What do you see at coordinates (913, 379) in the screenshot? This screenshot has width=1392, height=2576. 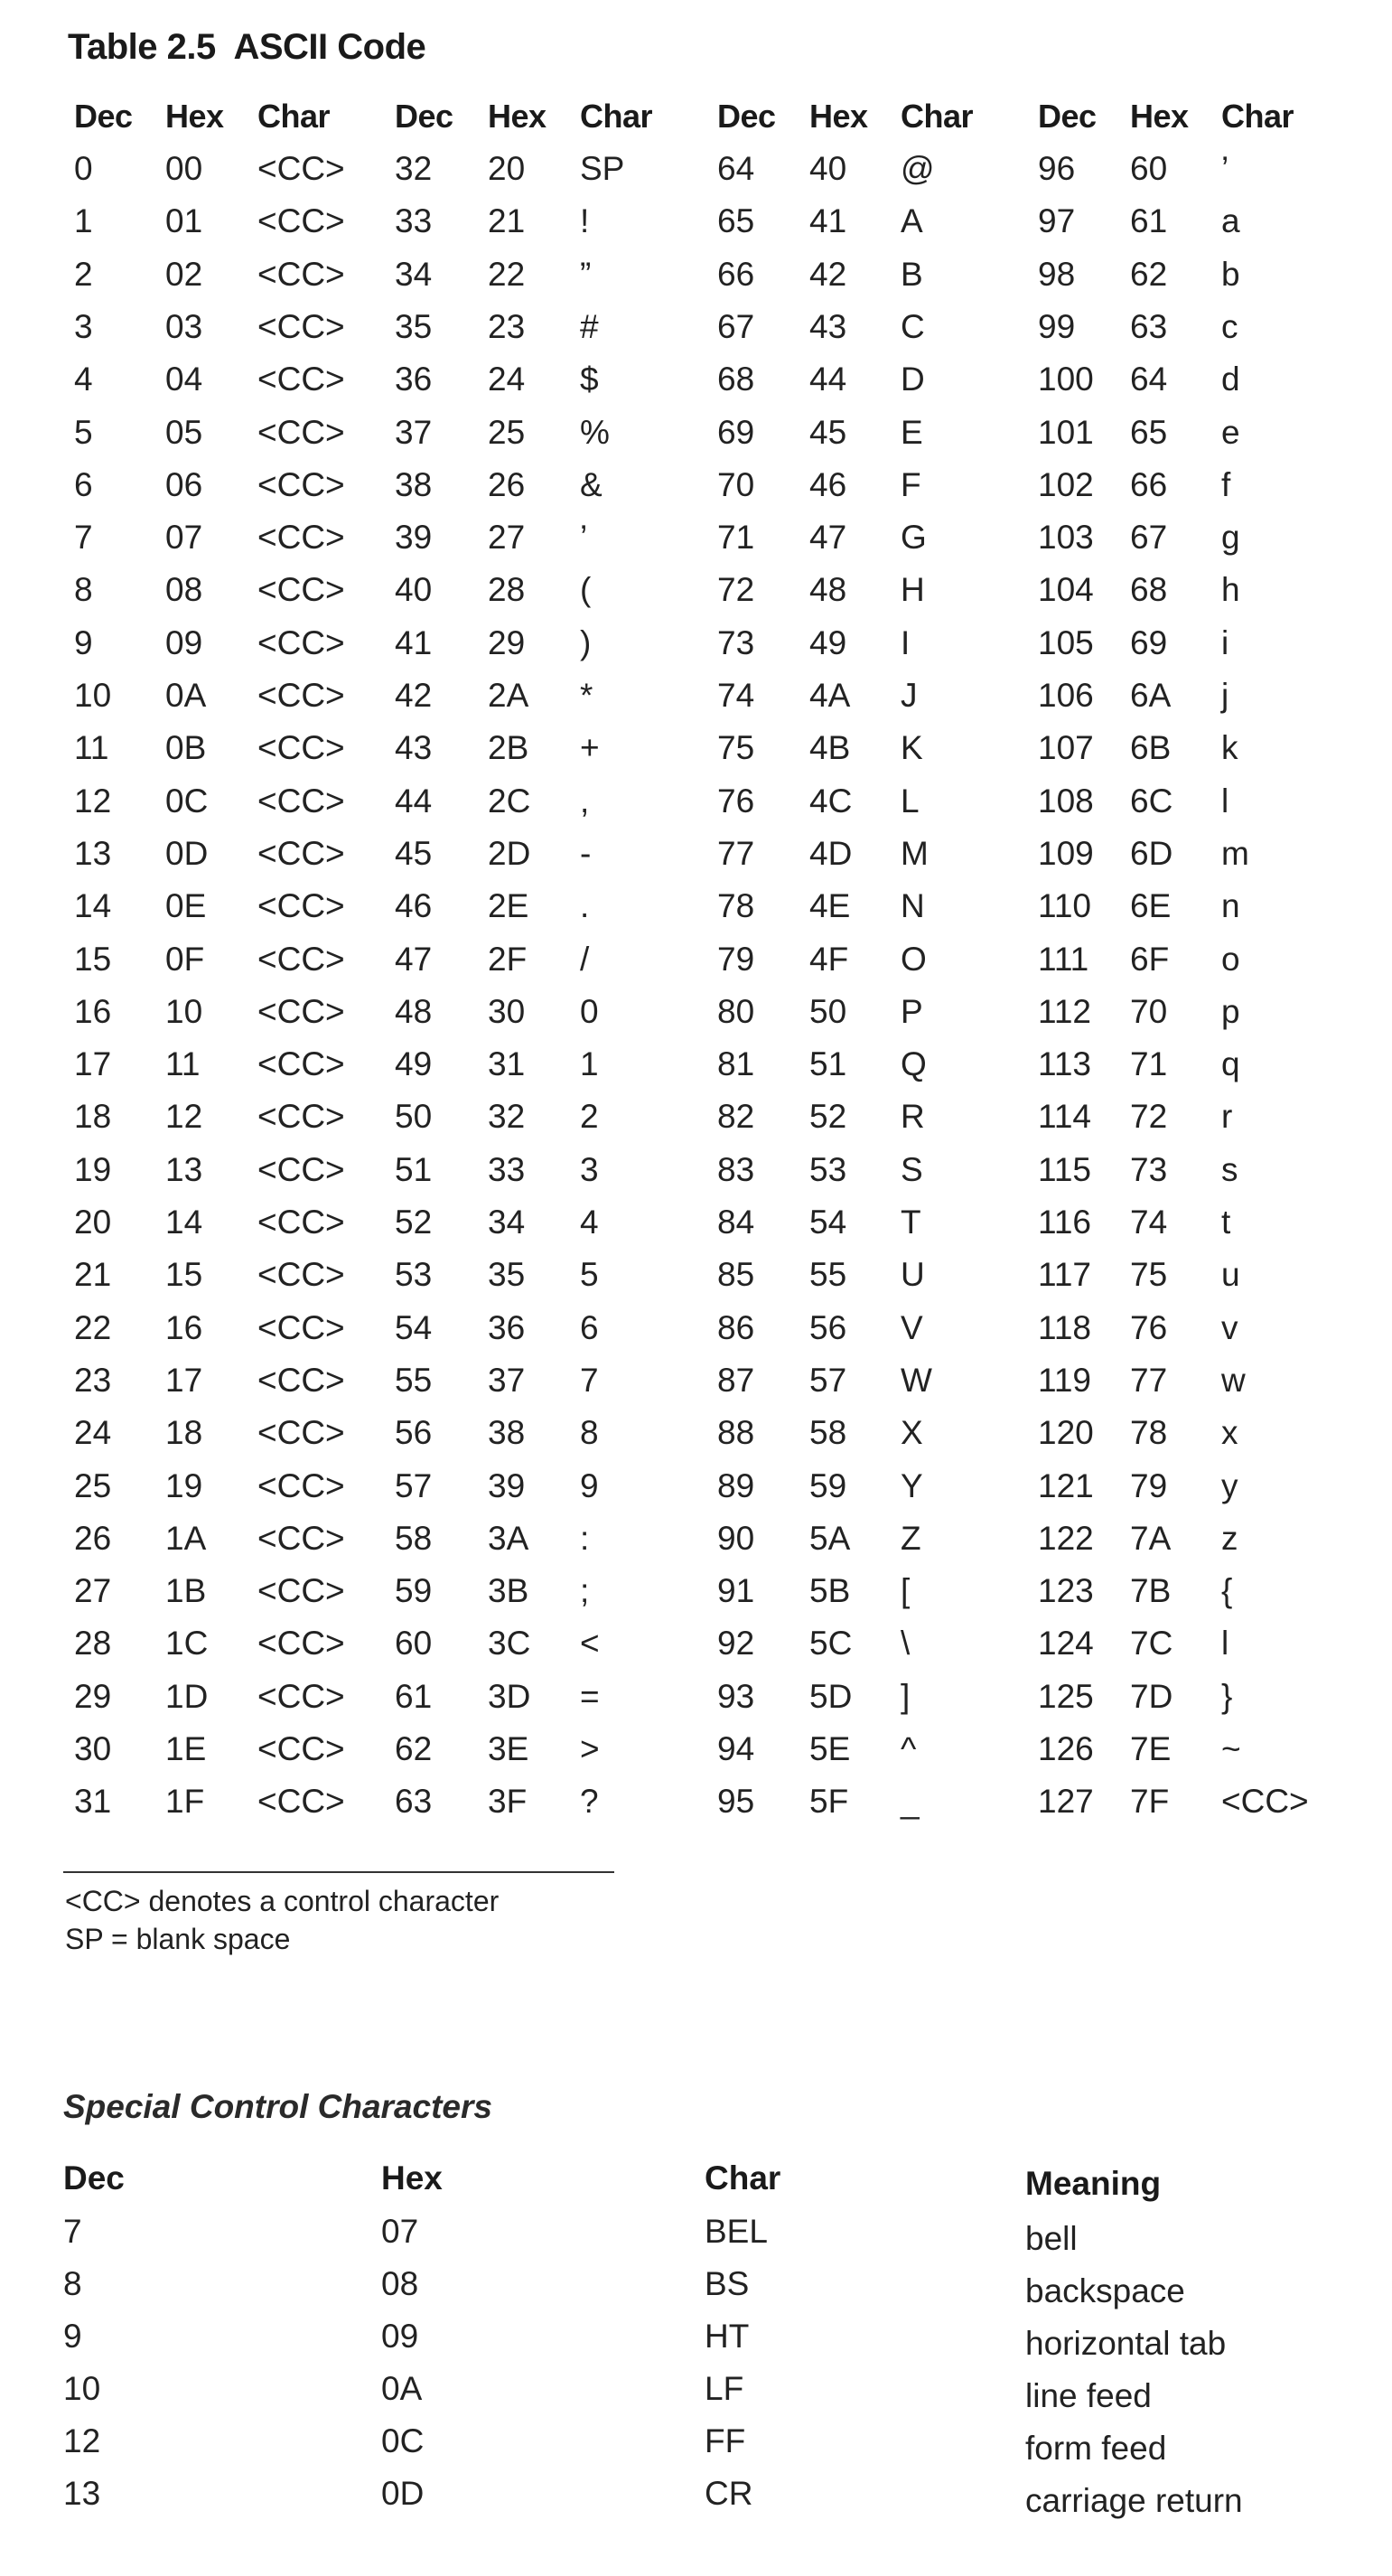 I see `cell-char: D` at bounding box center [913, 379].